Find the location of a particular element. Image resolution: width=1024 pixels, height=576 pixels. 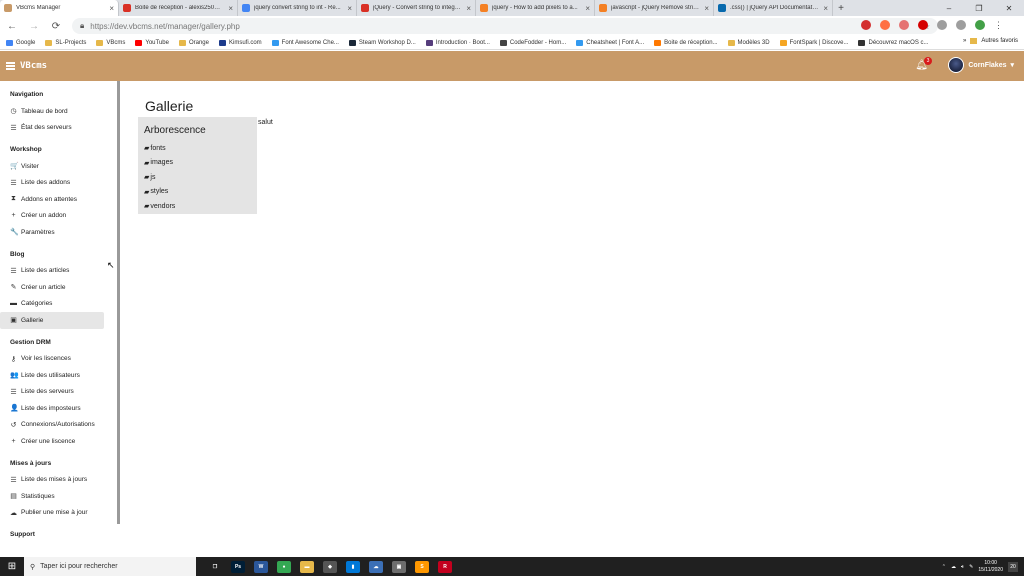

sidebar-item-label: Publier une mise à jour is located at coordinates (54, 513).